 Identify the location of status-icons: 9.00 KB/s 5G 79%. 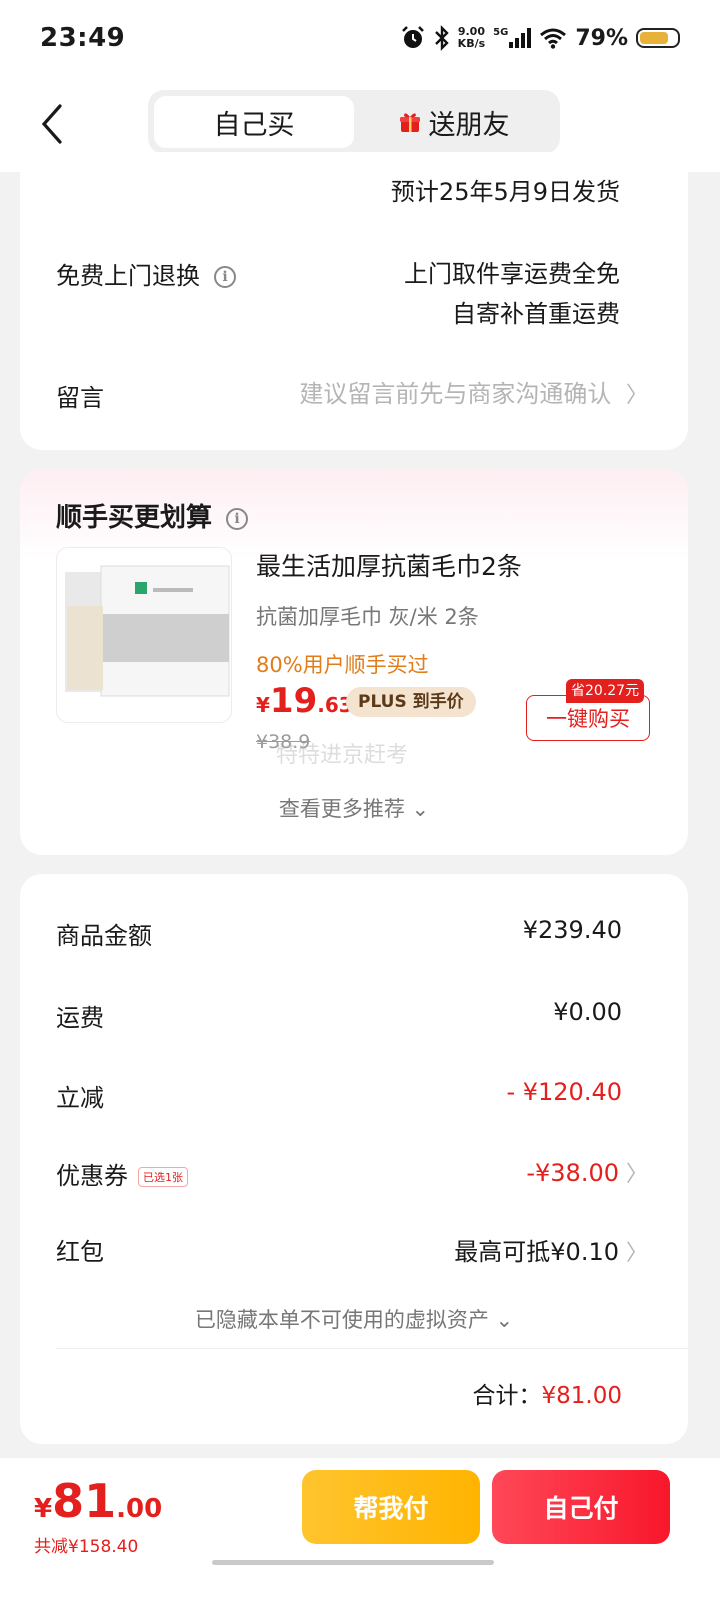
(540, 38).